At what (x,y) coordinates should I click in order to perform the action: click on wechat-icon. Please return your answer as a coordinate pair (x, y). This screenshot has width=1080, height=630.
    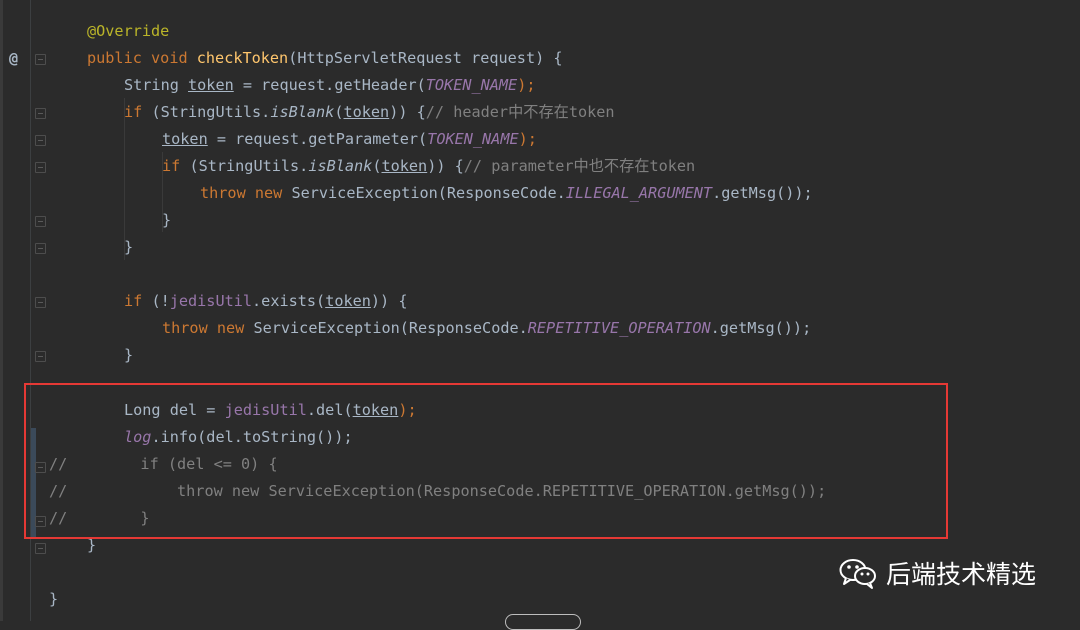
    Looking at the image, I should click on (857, 574).